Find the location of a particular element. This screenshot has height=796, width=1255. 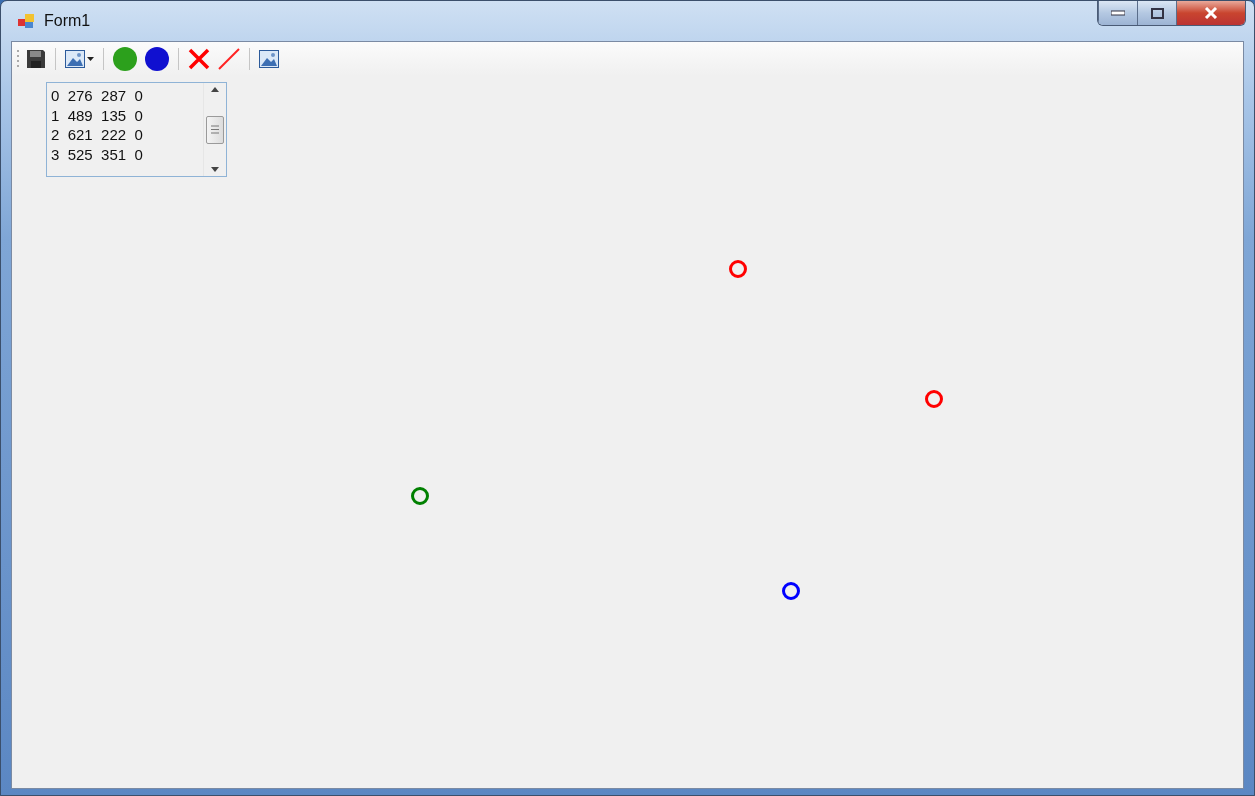

coordinates-listbox: 0 276 287 0 1 489 135 0 2 621 222 0 3 525 351 0 is located at coordinates (136, 129).